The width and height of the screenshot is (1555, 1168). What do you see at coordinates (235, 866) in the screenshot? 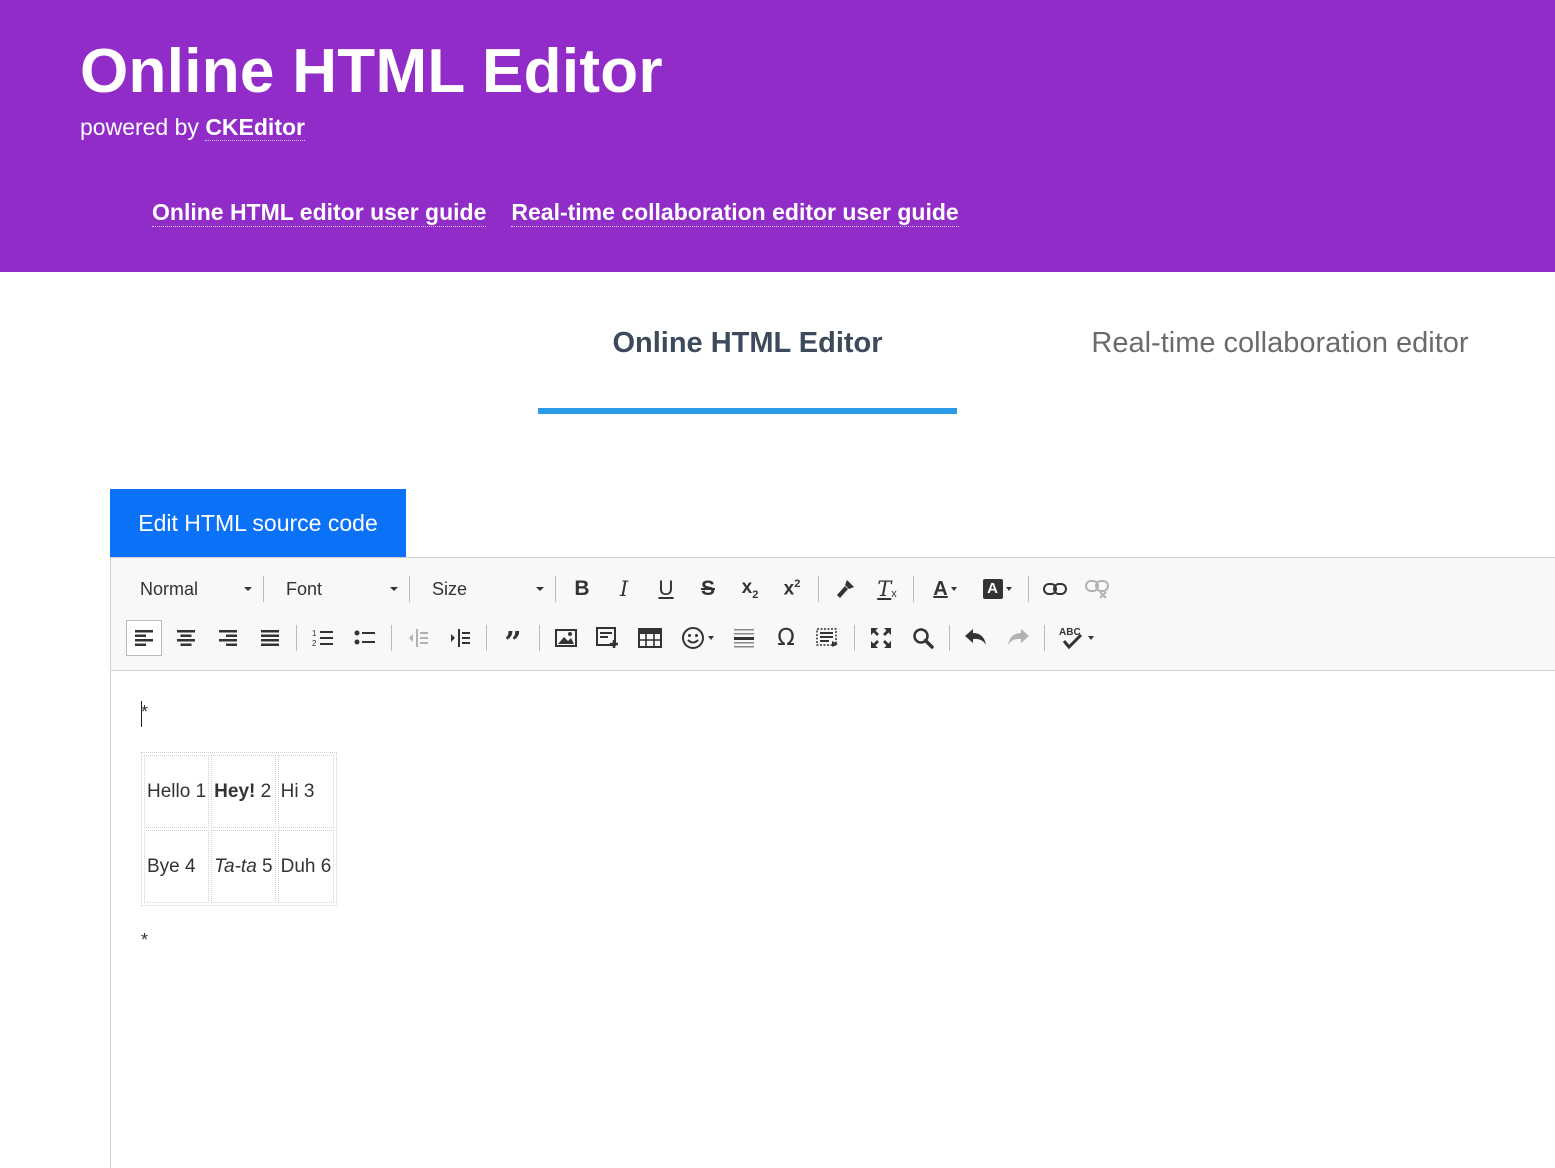
I see `italic-text: Ta-ta` at bounding box center [235, 866].